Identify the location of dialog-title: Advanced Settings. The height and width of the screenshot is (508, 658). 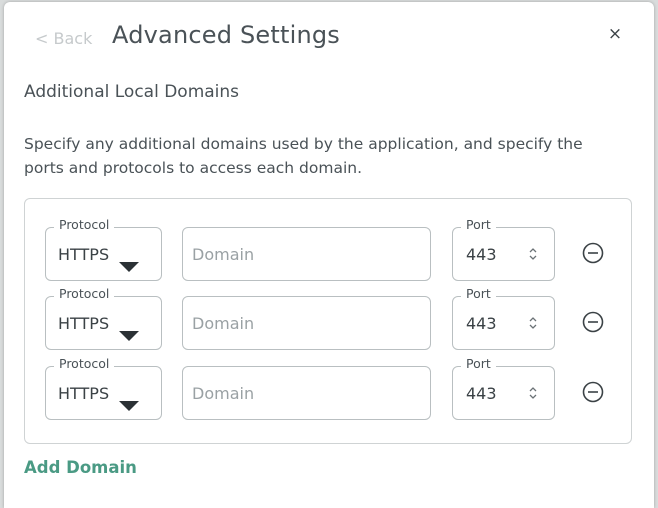
(226, 35).